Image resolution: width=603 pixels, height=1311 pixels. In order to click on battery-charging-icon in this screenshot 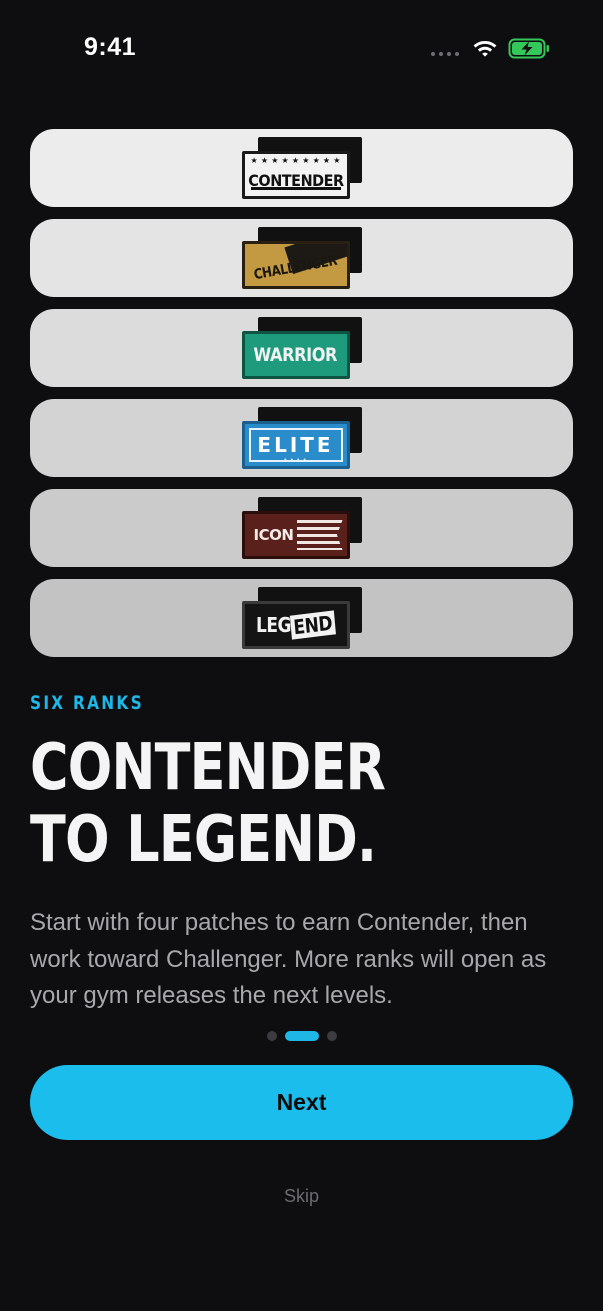, I will do `click(528, 48)`.